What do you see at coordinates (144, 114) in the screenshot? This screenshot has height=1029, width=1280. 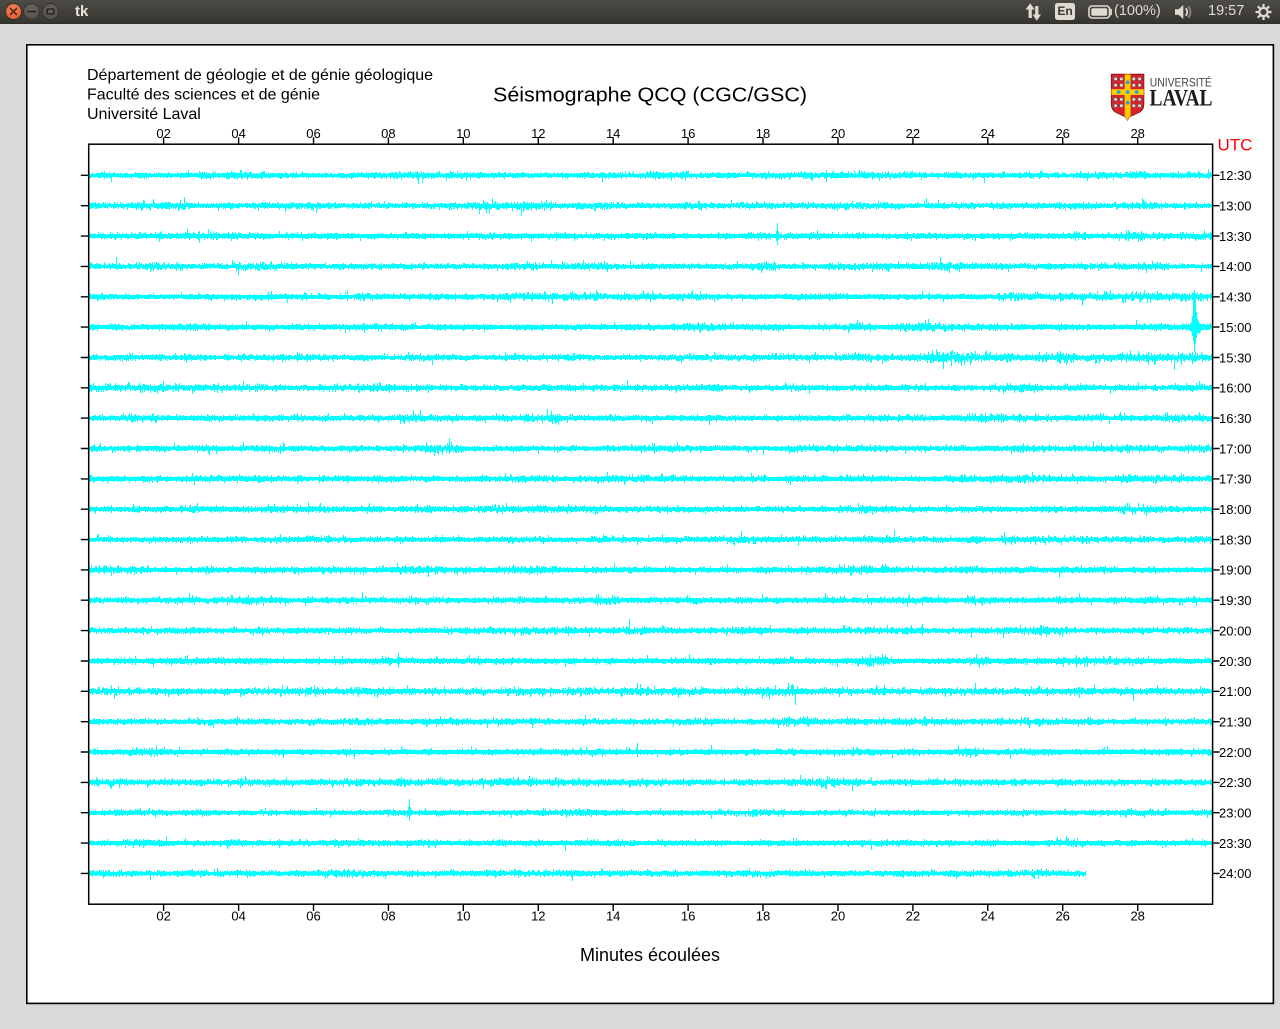 I see `svg-text: Université Laval` at bounding box center [144, 114].